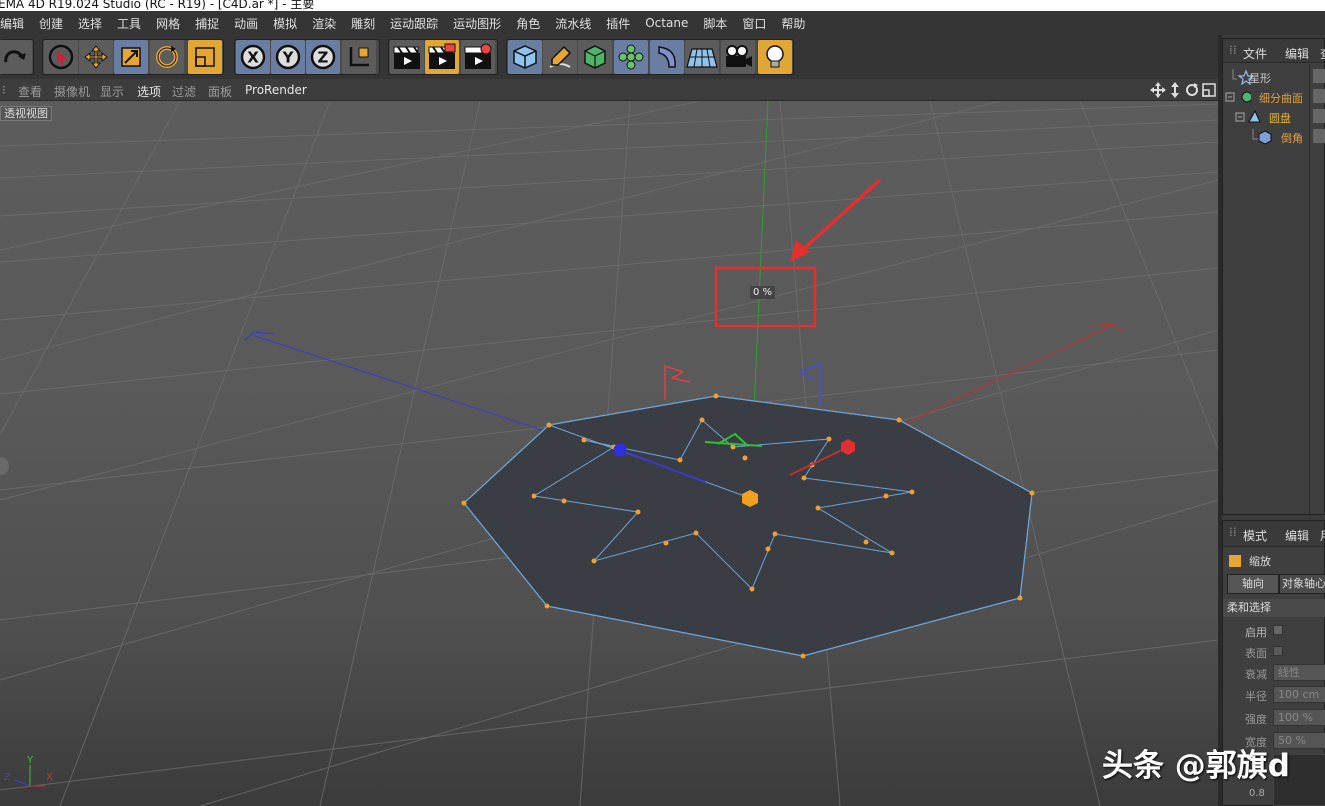 Image resolution: width=1325 pixels, height=806 pixels. What do you see at coordinates (1238, 97) in the screenshot?
I see `subdivision-surface-icon` at bounding box center [1238, 97].